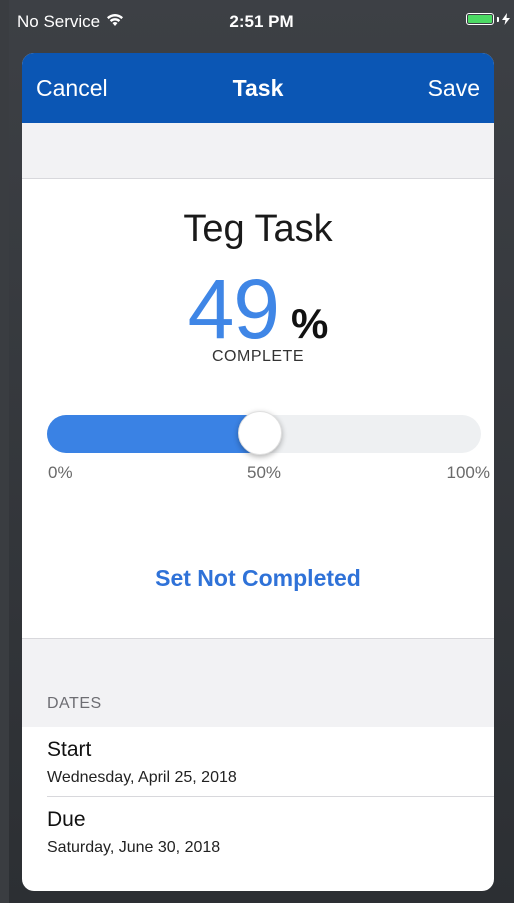  Describe the element at coordinates (66, 819) in the screenshot. I see `due-title: Due` at that location.